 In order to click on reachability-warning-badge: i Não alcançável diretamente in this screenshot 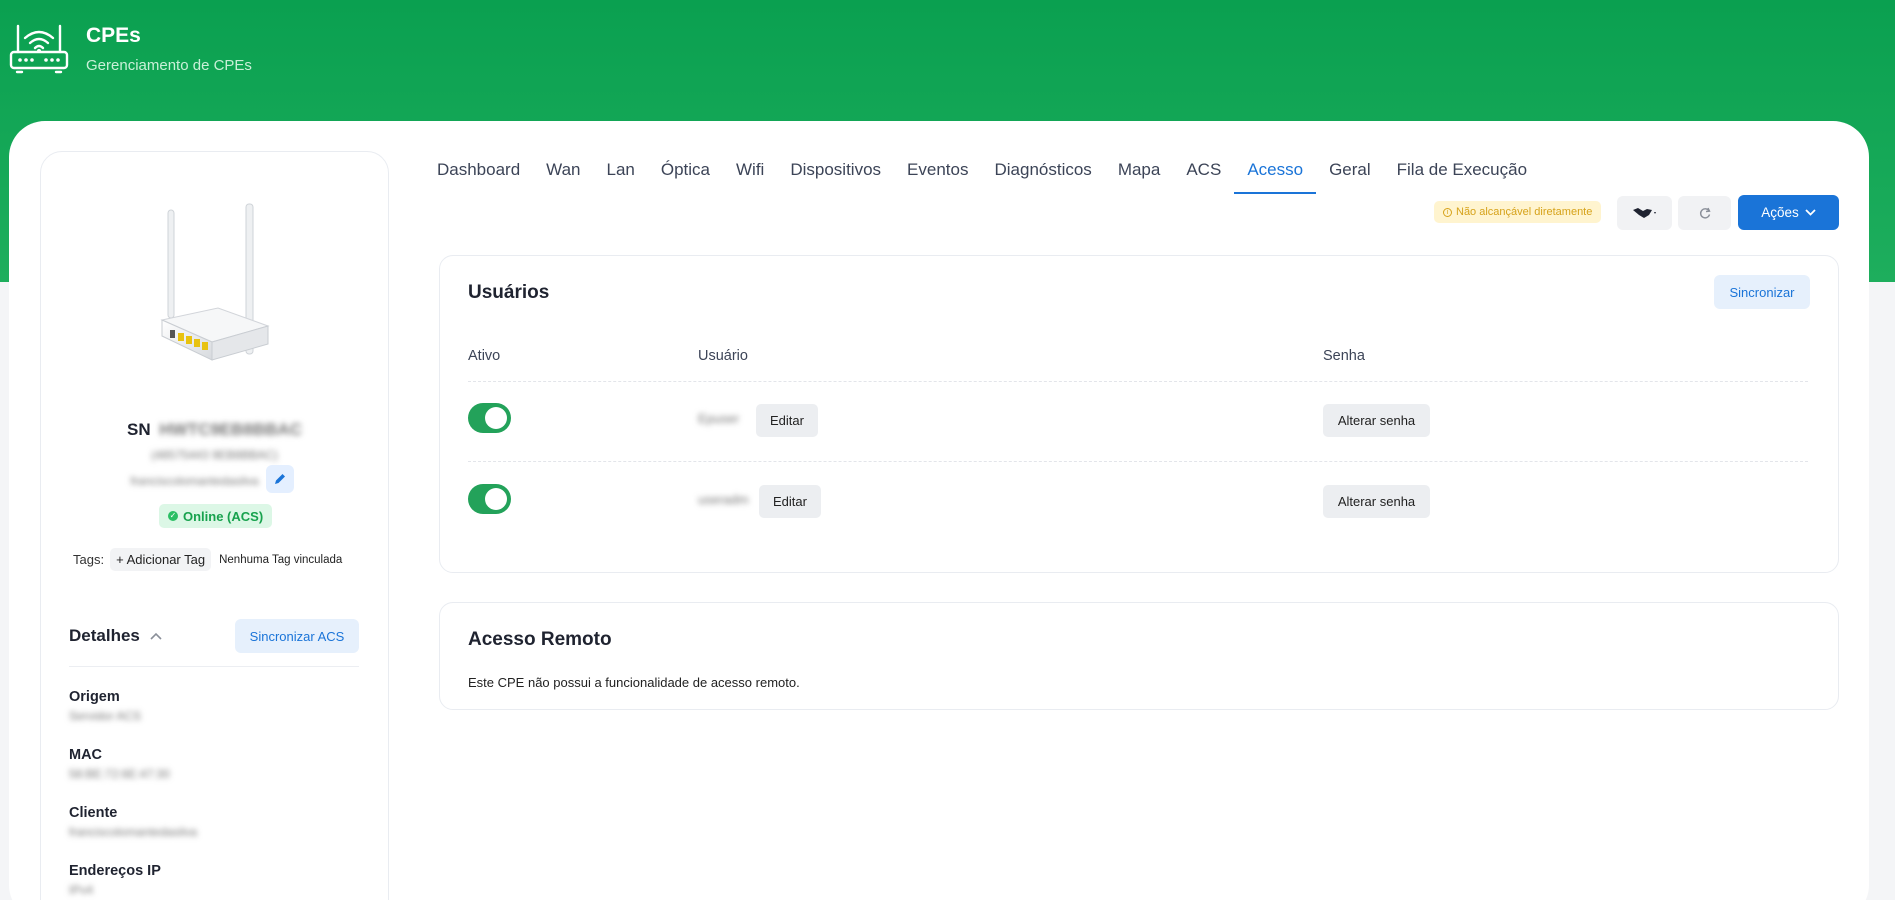, I will do `click(1518, 212)`.